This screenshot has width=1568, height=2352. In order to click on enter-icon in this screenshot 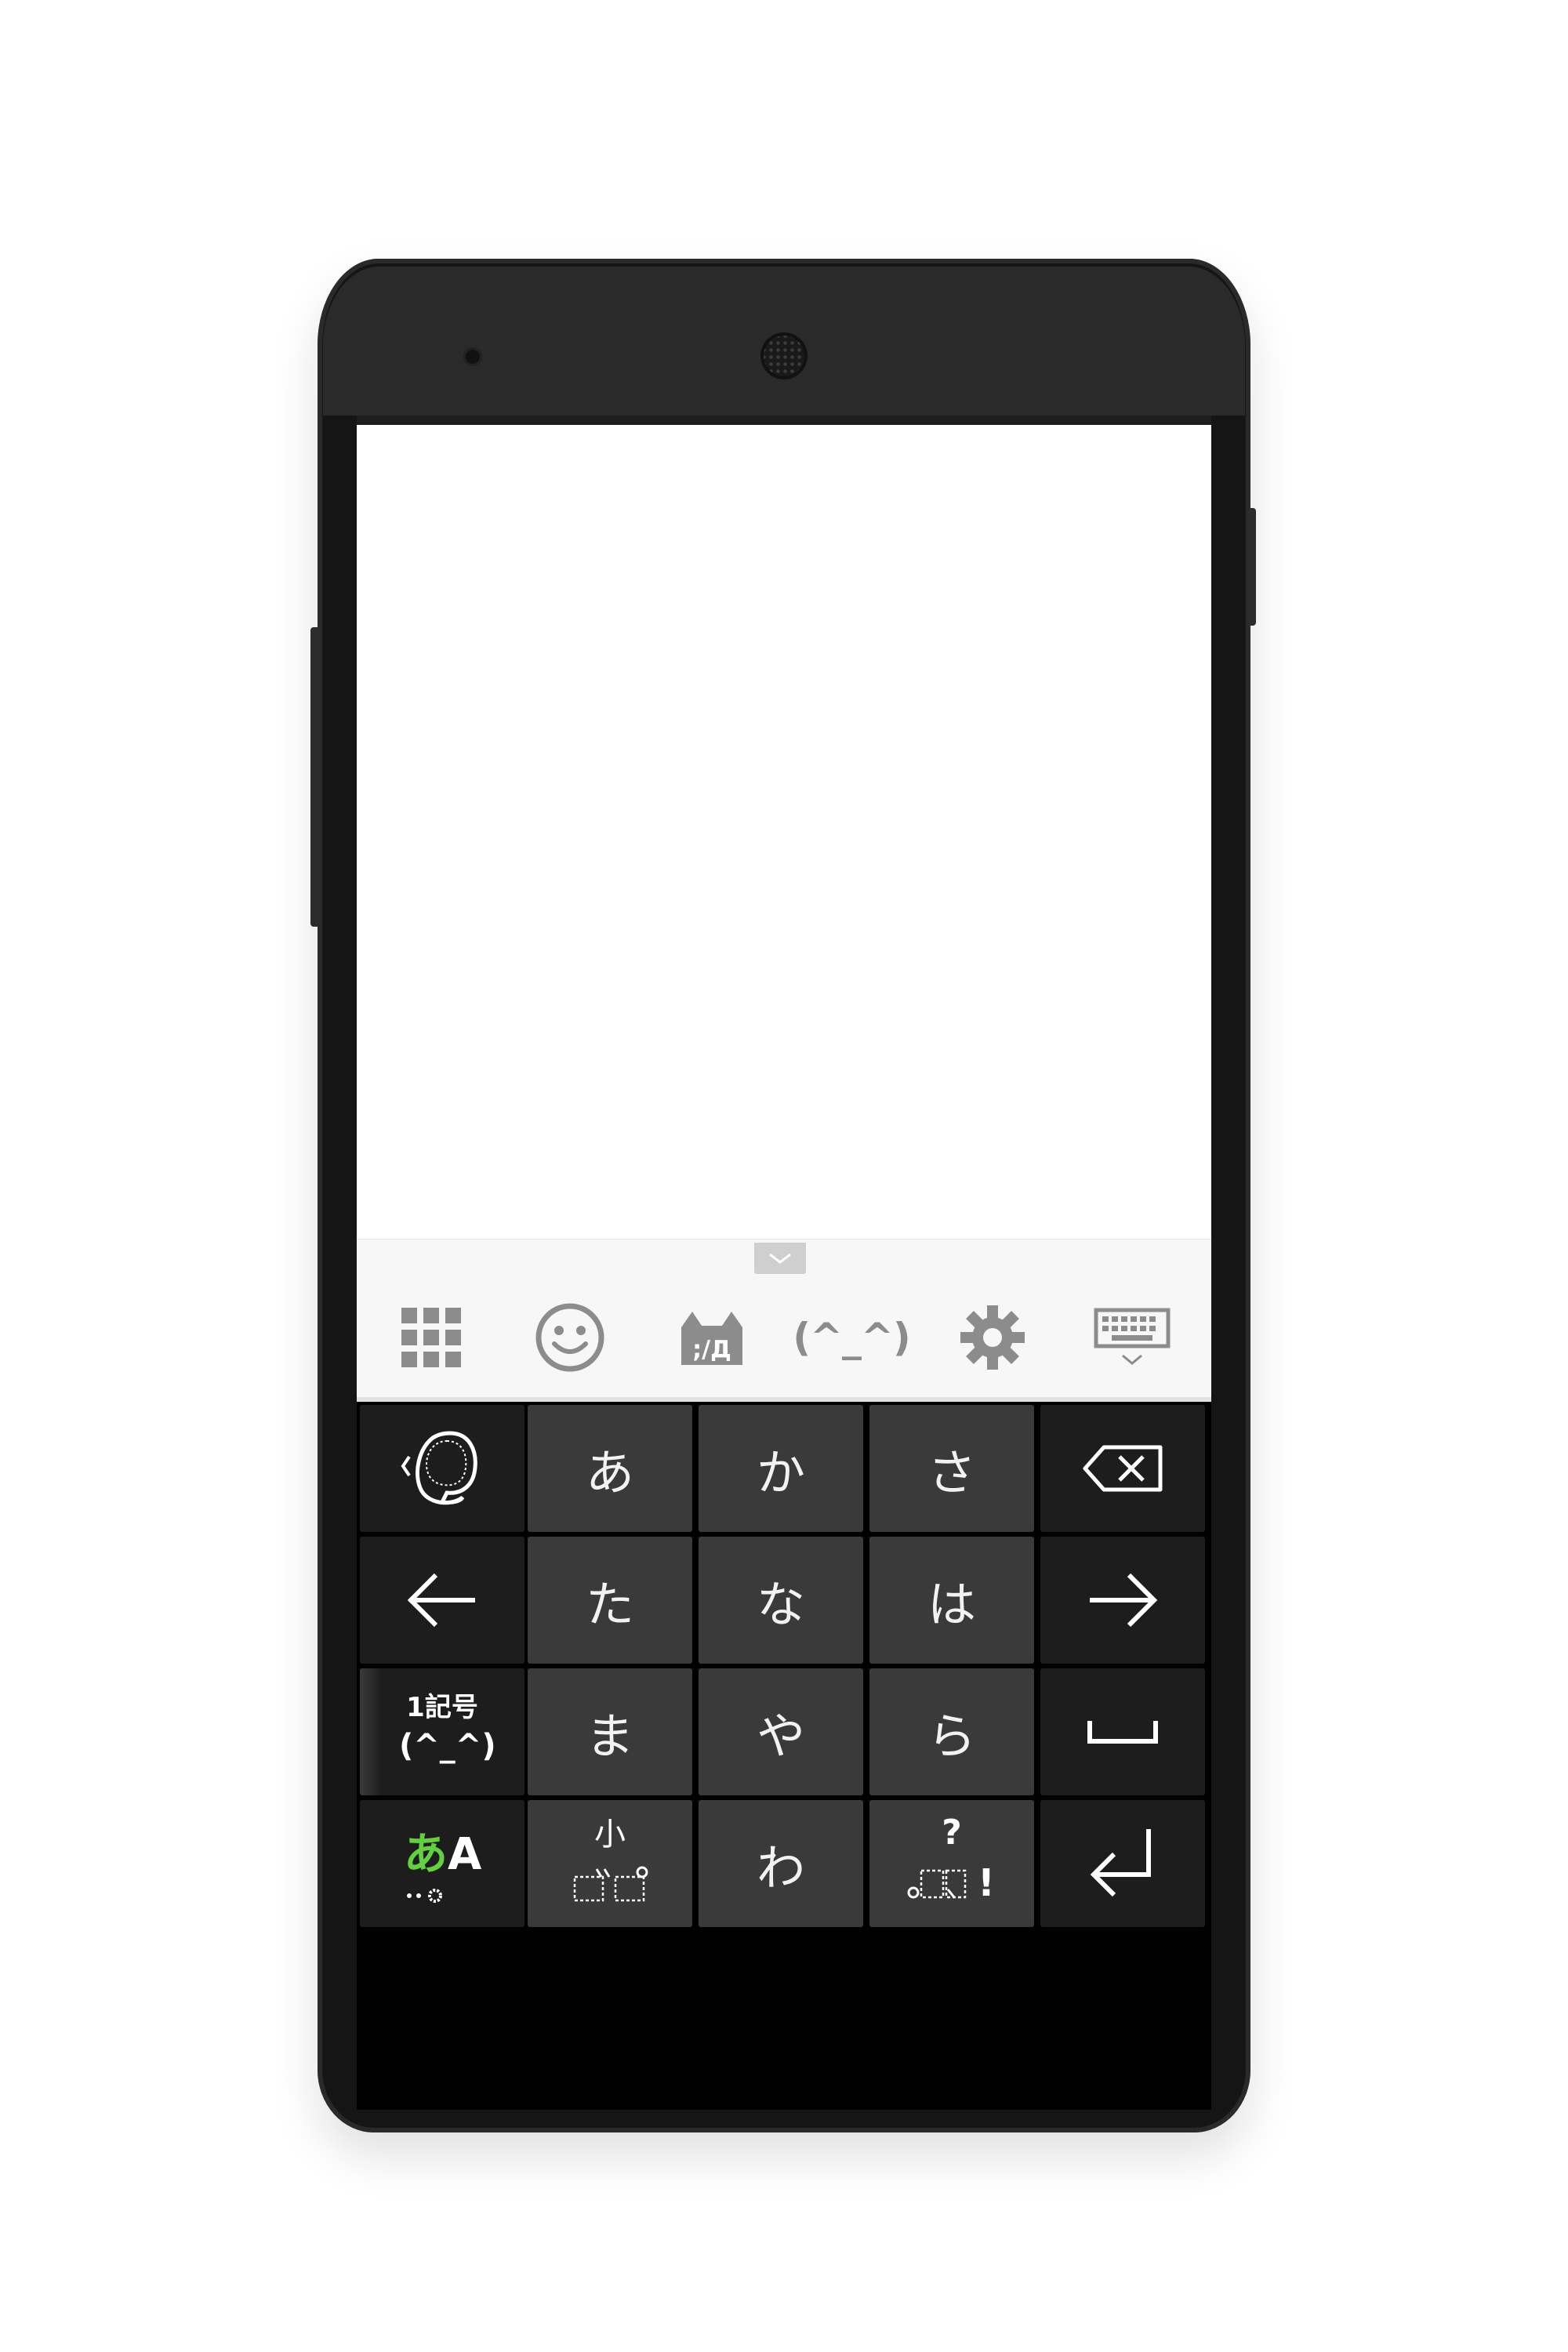, I will do `click(1120, 1863)`.